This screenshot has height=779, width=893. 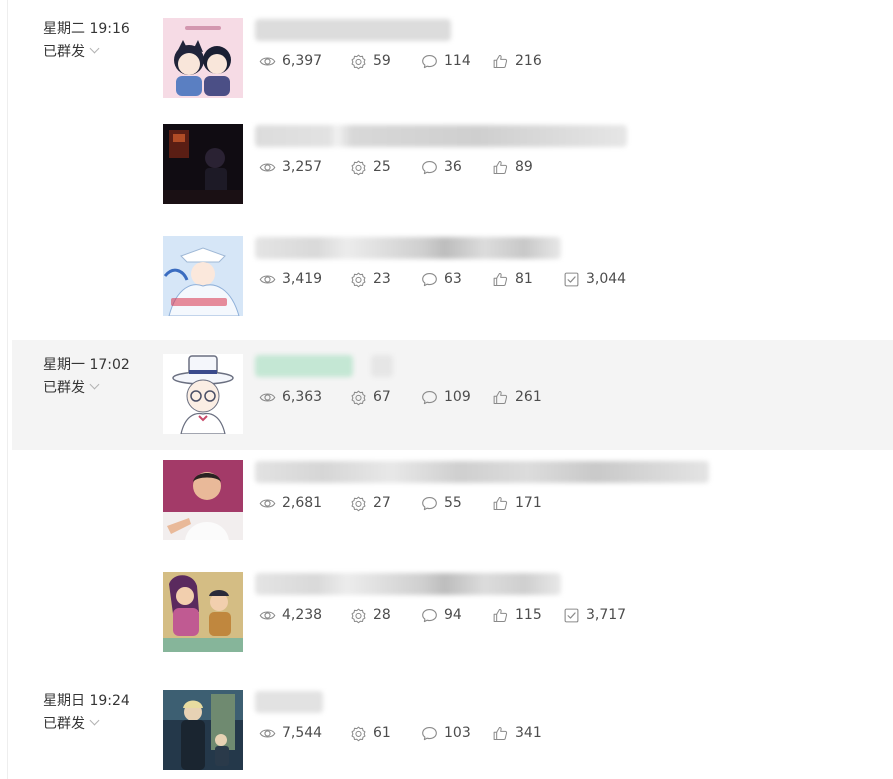 What do you see at coordinates (456, 167) in the screenshot?
I see `comments-stat: 36` at bounding box center [456, 167].